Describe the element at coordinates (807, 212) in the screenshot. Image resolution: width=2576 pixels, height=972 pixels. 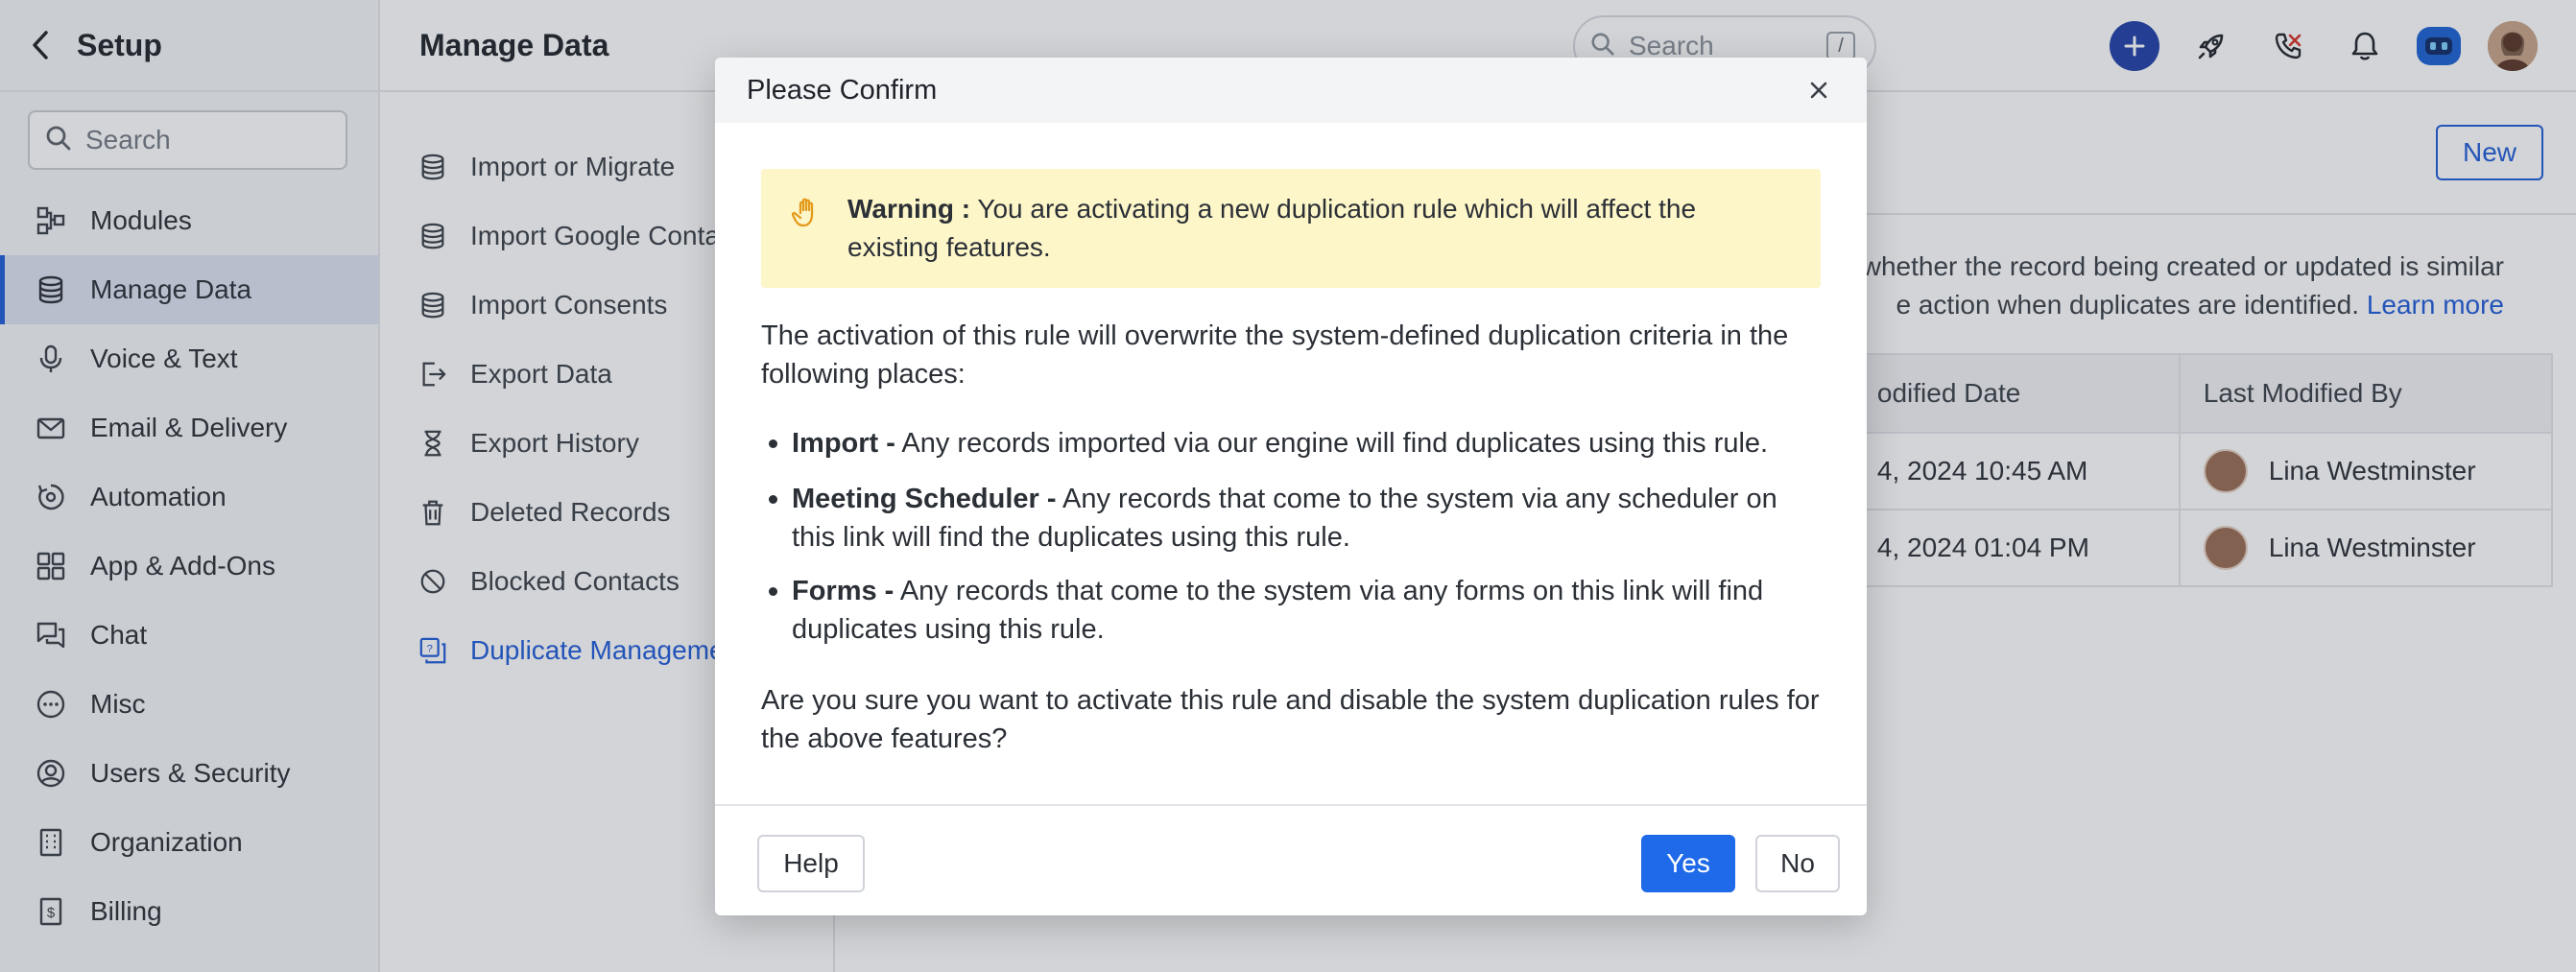
I see `hand-stop-icon` at that location.